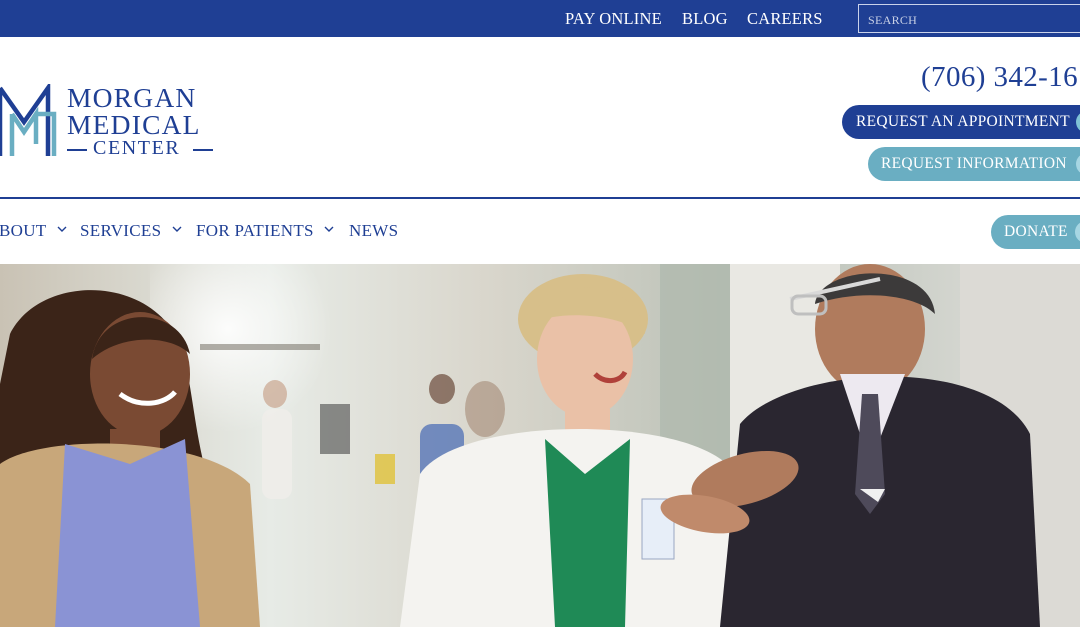  Describe the element at coordinates (255, 230) in the screenshot. I see `nav-item-label: FOR PATIENTS` at that location.